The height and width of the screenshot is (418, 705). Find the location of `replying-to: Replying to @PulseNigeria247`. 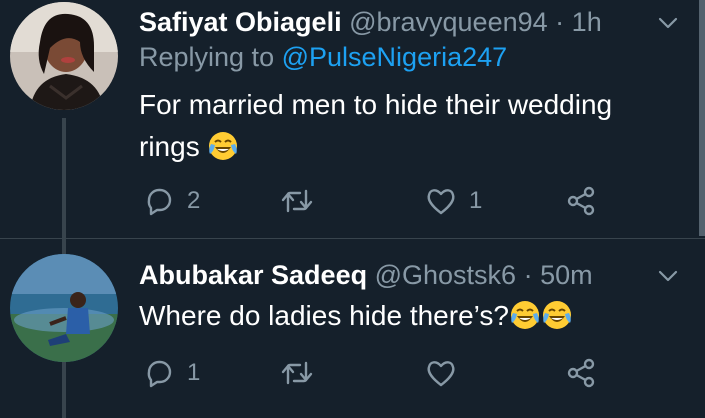

replying-to: Replying to @PulseNigeria247 is located at coordinates (323, 57).